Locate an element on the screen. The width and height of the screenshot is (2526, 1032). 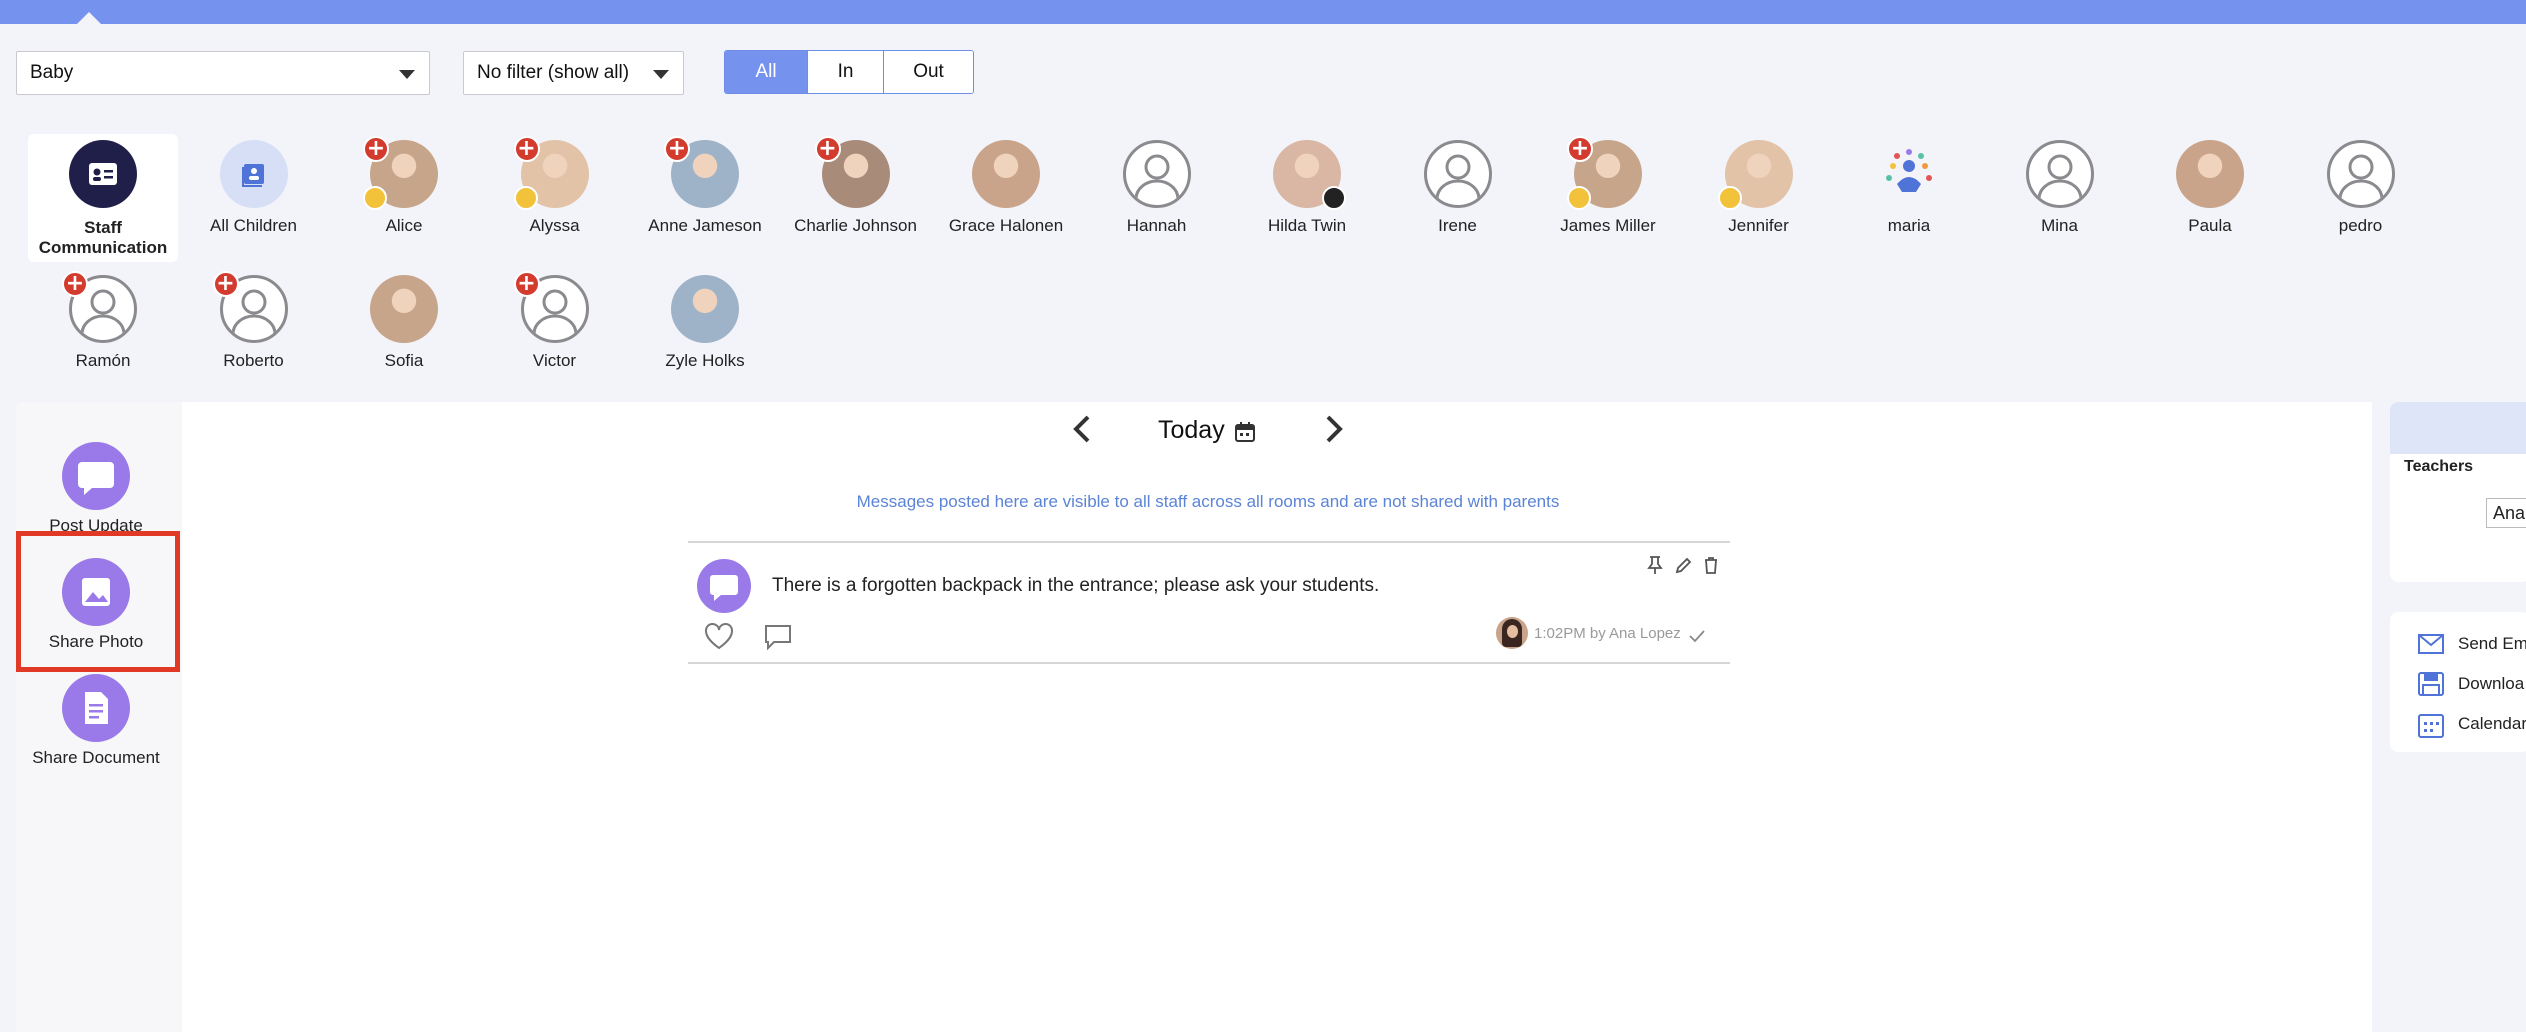
links-card: Send Em Downloa Calendar is located at coordinates (2458, 682).